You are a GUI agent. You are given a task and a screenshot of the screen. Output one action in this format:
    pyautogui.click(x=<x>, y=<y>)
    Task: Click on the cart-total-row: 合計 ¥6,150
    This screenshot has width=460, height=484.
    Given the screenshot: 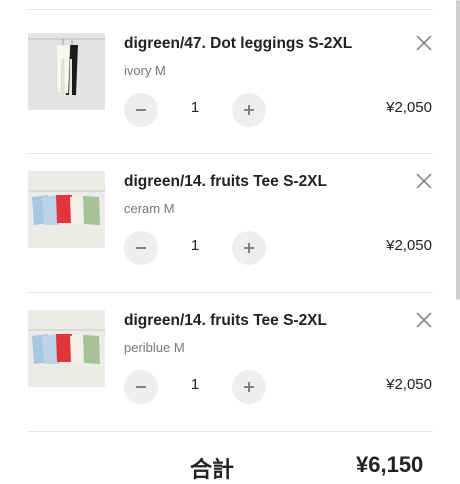 What is the action you would take?
    pyautogui.click(x=230, y=467)
    